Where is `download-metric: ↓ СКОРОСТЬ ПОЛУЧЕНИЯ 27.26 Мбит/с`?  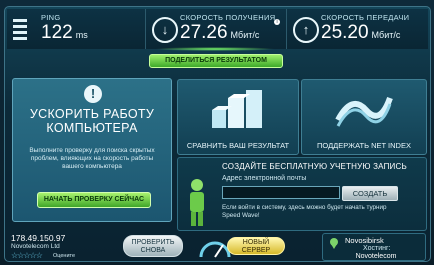
download-metric: ↓ СКОРОСТЬ ПОЛУЧЕНИЯ 27.26 Мбит/с is located at coordinates (216, 29).